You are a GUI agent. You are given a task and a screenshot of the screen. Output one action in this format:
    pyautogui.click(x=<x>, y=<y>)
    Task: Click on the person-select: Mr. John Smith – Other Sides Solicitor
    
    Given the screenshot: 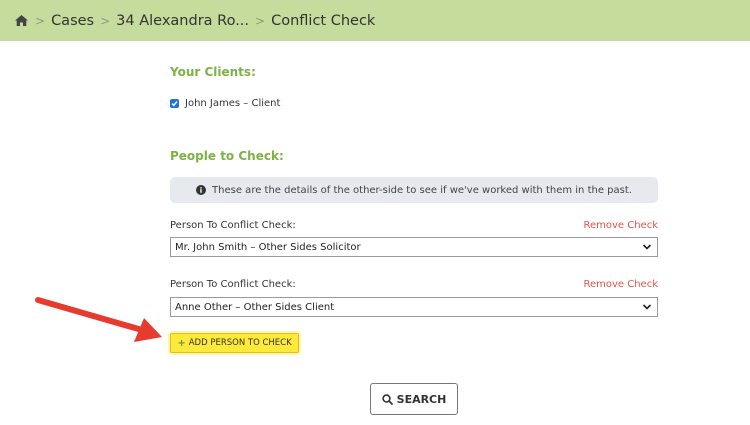 What is the action you would take?
    pyautogui.click(x=414, y=247)
    